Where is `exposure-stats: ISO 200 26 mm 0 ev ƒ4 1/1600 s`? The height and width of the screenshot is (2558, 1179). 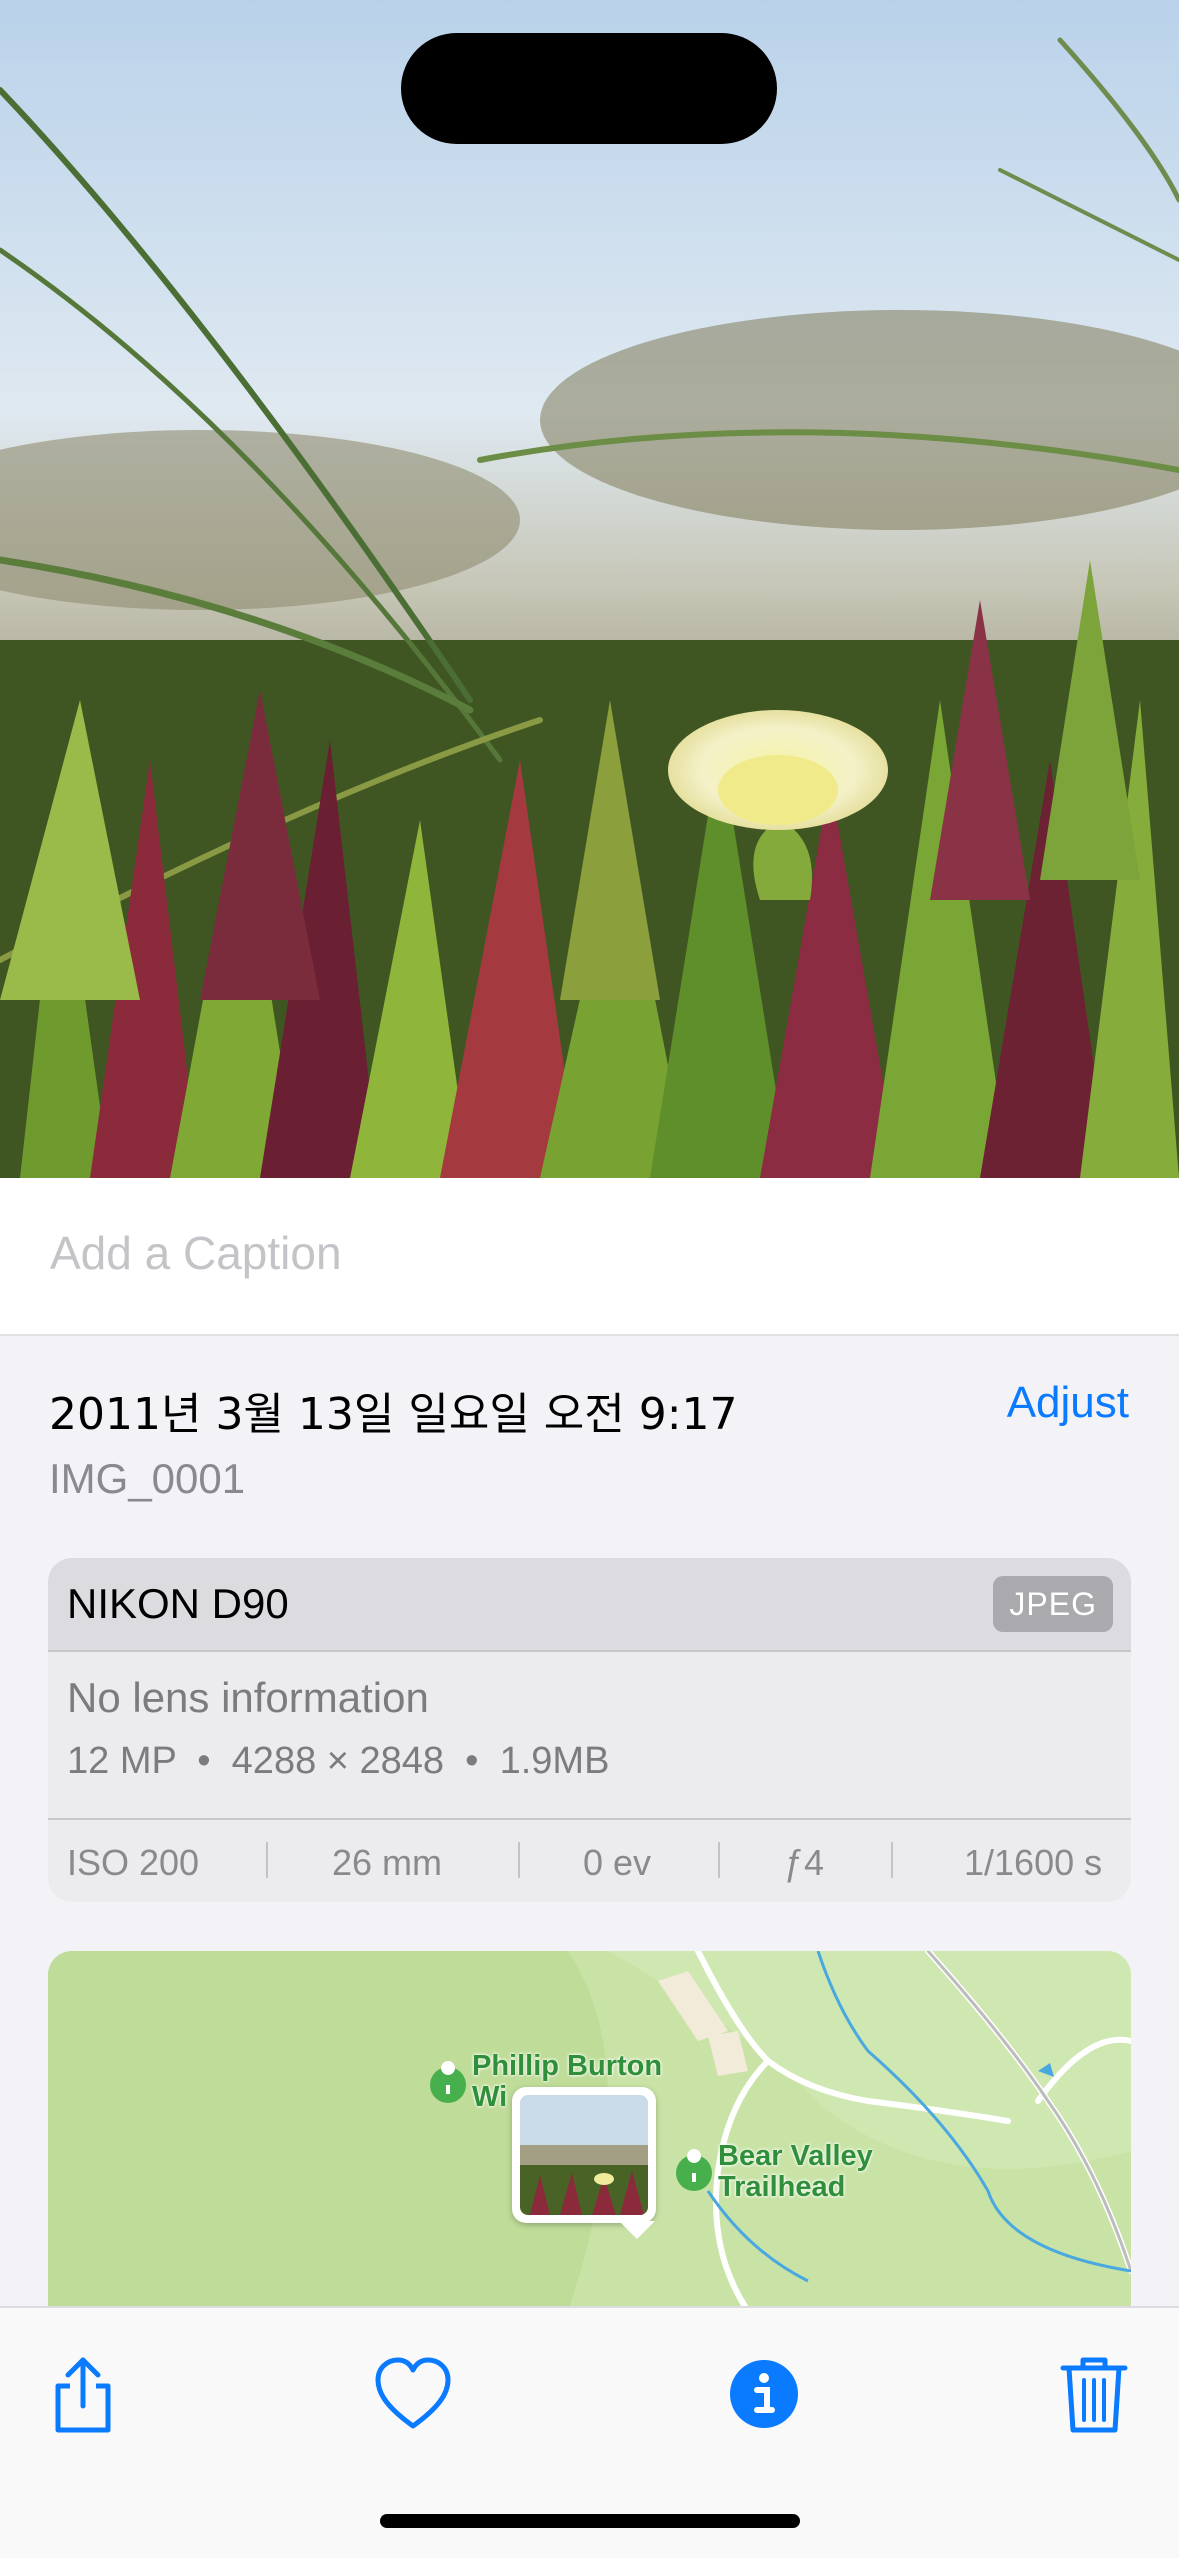 exposure-stats: ISO 200 26 mm 0 ev ƒ4 1/1600 s is located at coordinates (589, 1861).